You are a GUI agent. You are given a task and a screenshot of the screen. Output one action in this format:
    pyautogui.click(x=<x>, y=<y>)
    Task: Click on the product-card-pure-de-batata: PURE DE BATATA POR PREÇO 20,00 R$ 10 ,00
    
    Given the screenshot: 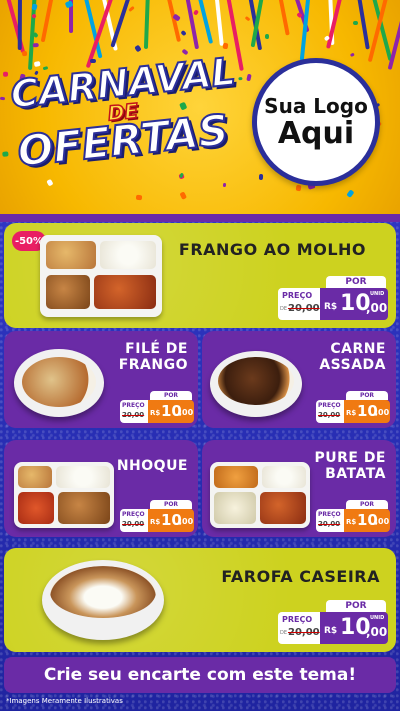 What is the action you would take?
    pyautogui.click(x=299, y=488)
    